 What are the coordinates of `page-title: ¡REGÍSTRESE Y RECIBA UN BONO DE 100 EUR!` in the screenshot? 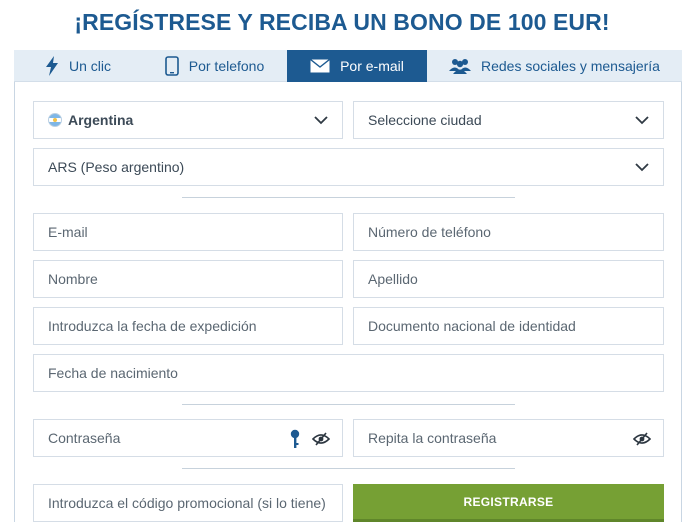 It's located at (342, 22).